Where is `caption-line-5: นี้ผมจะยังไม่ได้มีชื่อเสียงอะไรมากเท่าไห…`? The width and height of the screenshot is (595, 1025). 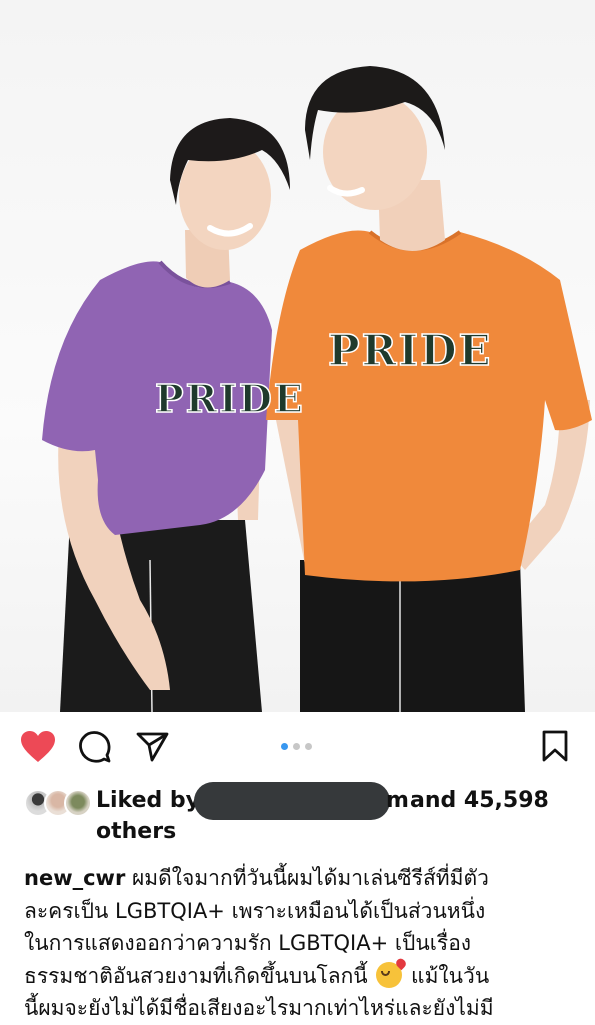 caption-line-5: นี้ผมจะยังไม่ได้มีชื่อเสียงอะไรมากเท่าไห… is located at coordinates (259, 1008).